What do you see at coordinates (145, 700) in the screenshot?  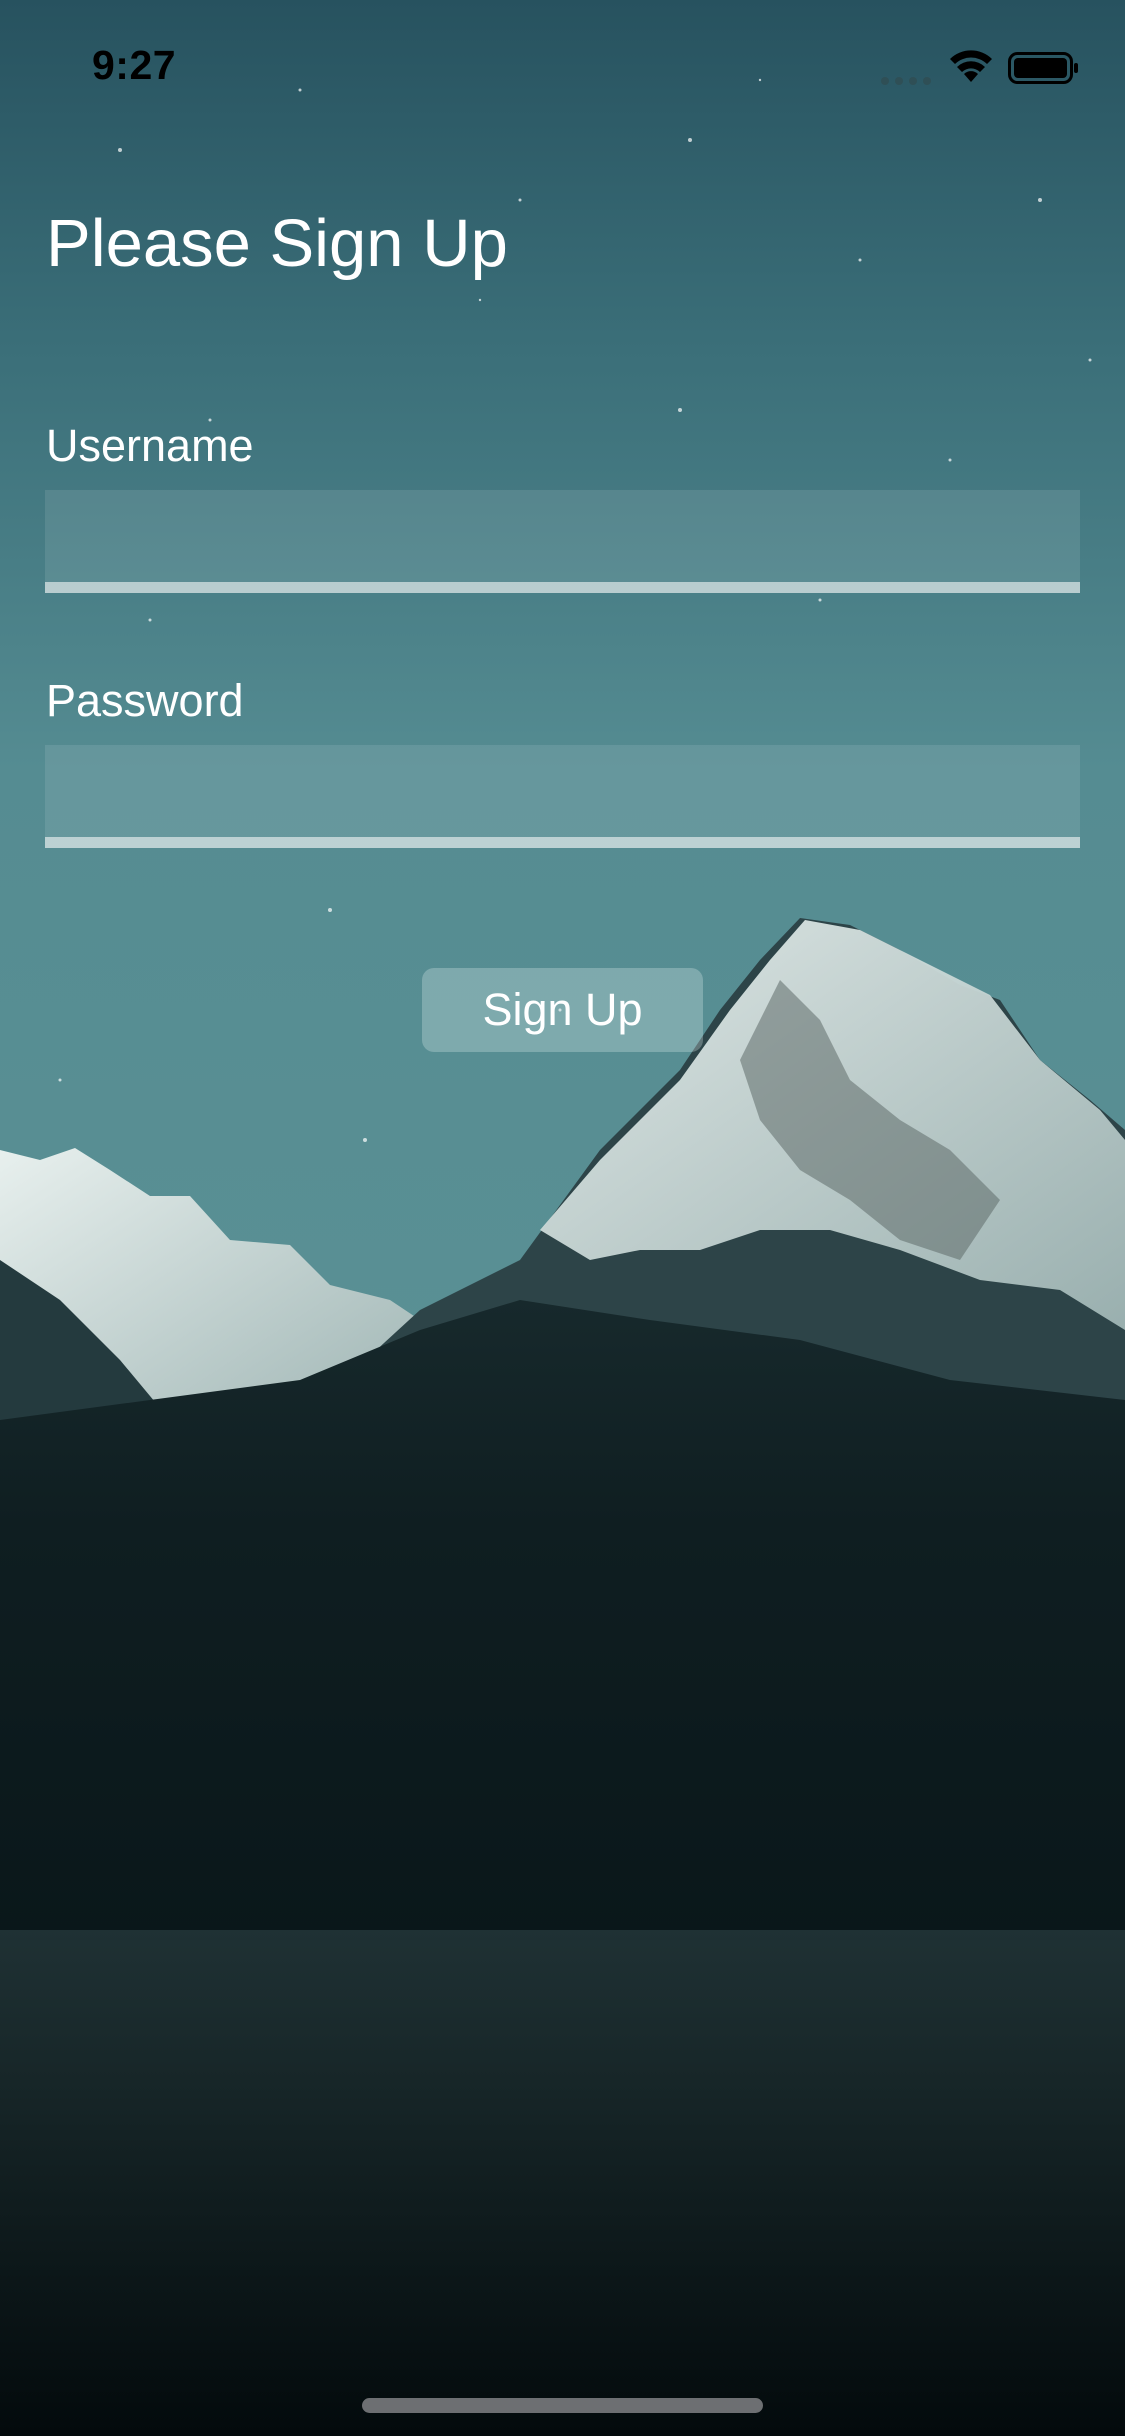 I see `password-label: Password` at bounding box center [145, 700].